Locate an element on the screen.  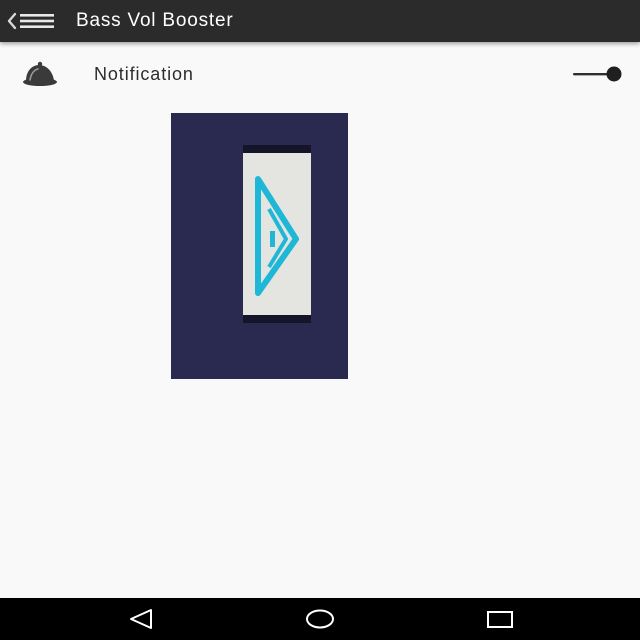
back-menu-icon is located at coordinates (30, 21).